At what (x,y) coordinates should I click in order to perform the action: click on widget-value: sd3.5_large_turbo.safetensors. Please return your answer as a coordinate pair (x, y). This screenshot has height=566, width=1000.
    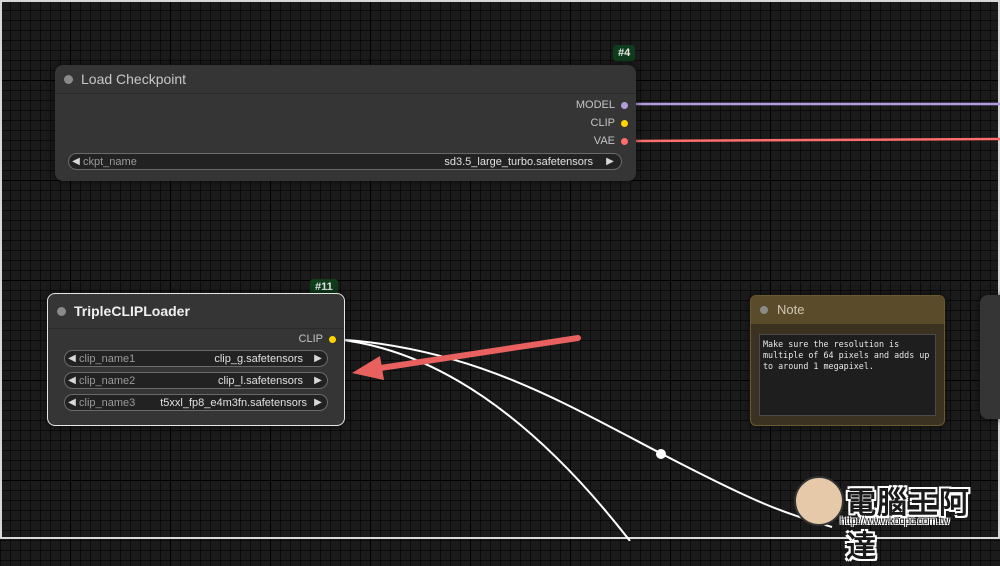
    Looking at the image, I should click on (518, 161).